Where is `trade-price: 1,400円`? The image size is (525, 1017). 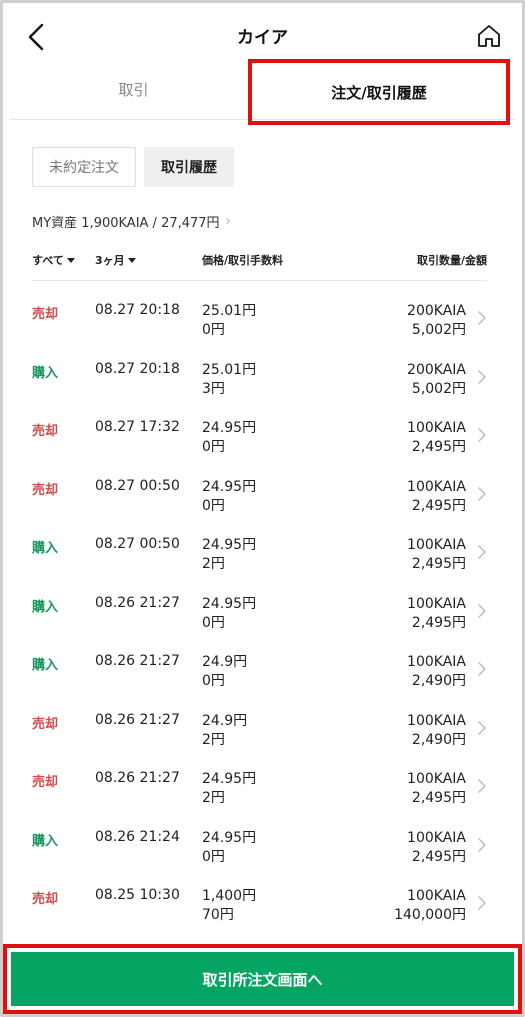
trade-price: 1,400円 is located at coordinates (229, 896).